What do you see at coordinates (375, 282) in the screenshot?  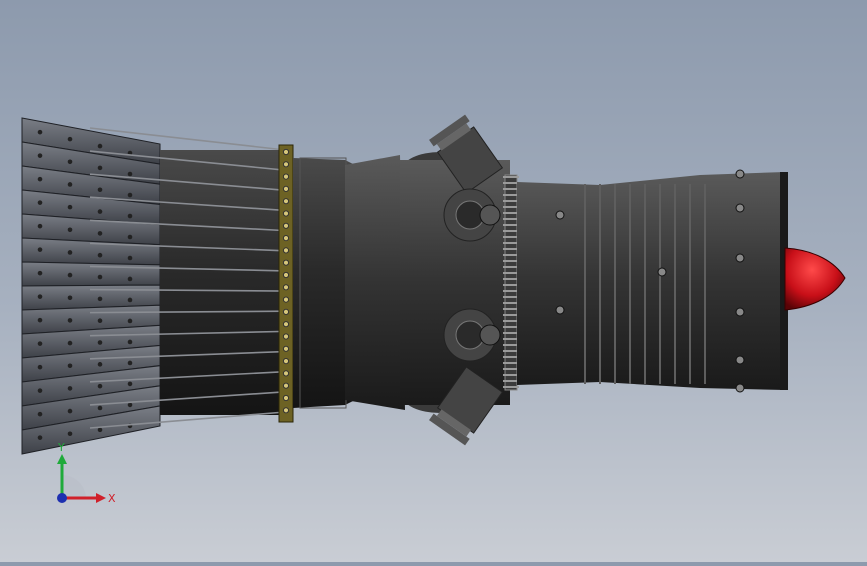 I see `turbine-waist` at bounding box center [375, 282].